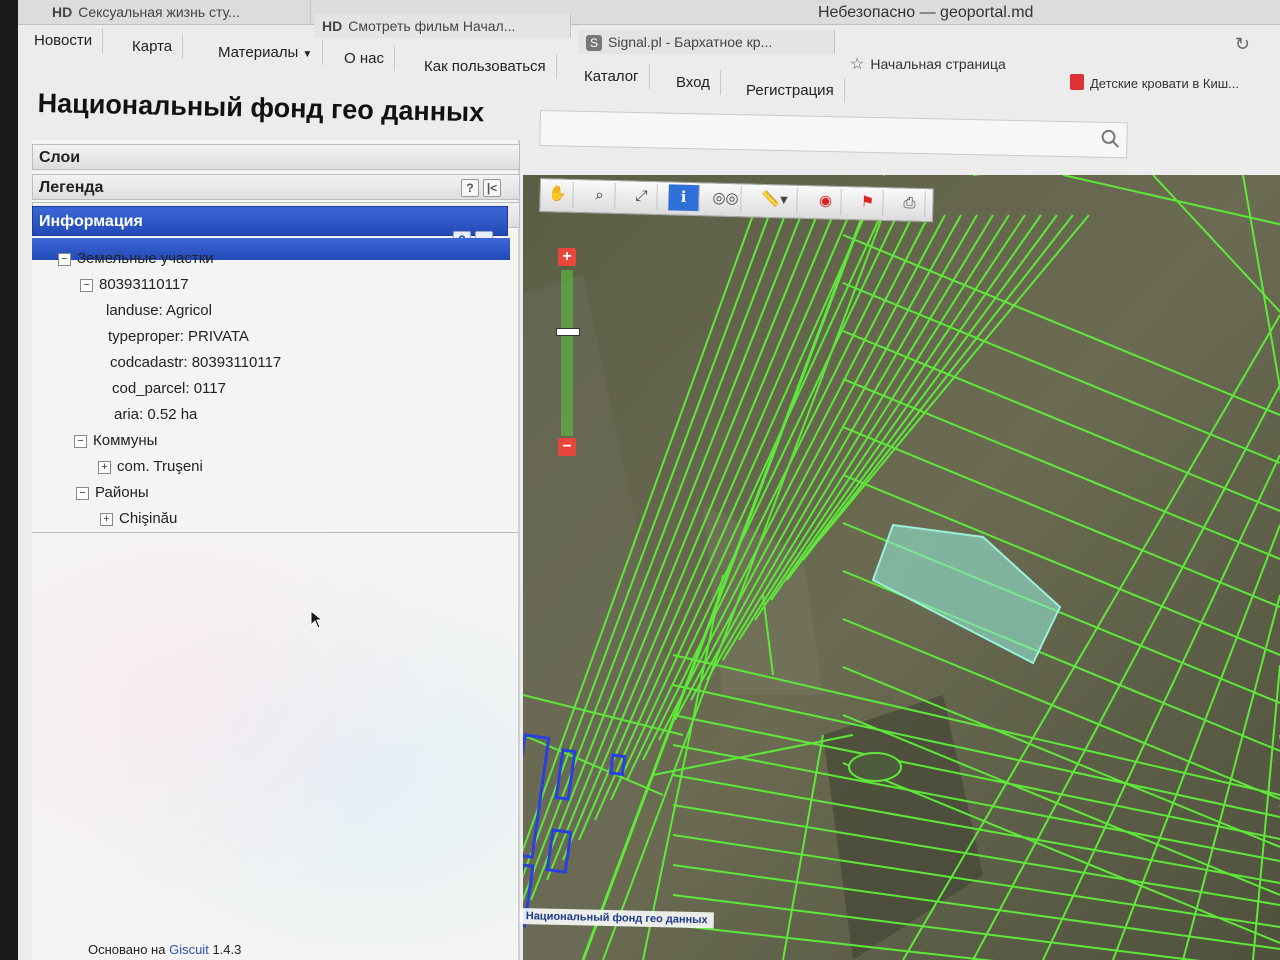 The width and height of the screenshot is (1280, 960). I want to click on print-icon: ⎙, so click(910, 204).